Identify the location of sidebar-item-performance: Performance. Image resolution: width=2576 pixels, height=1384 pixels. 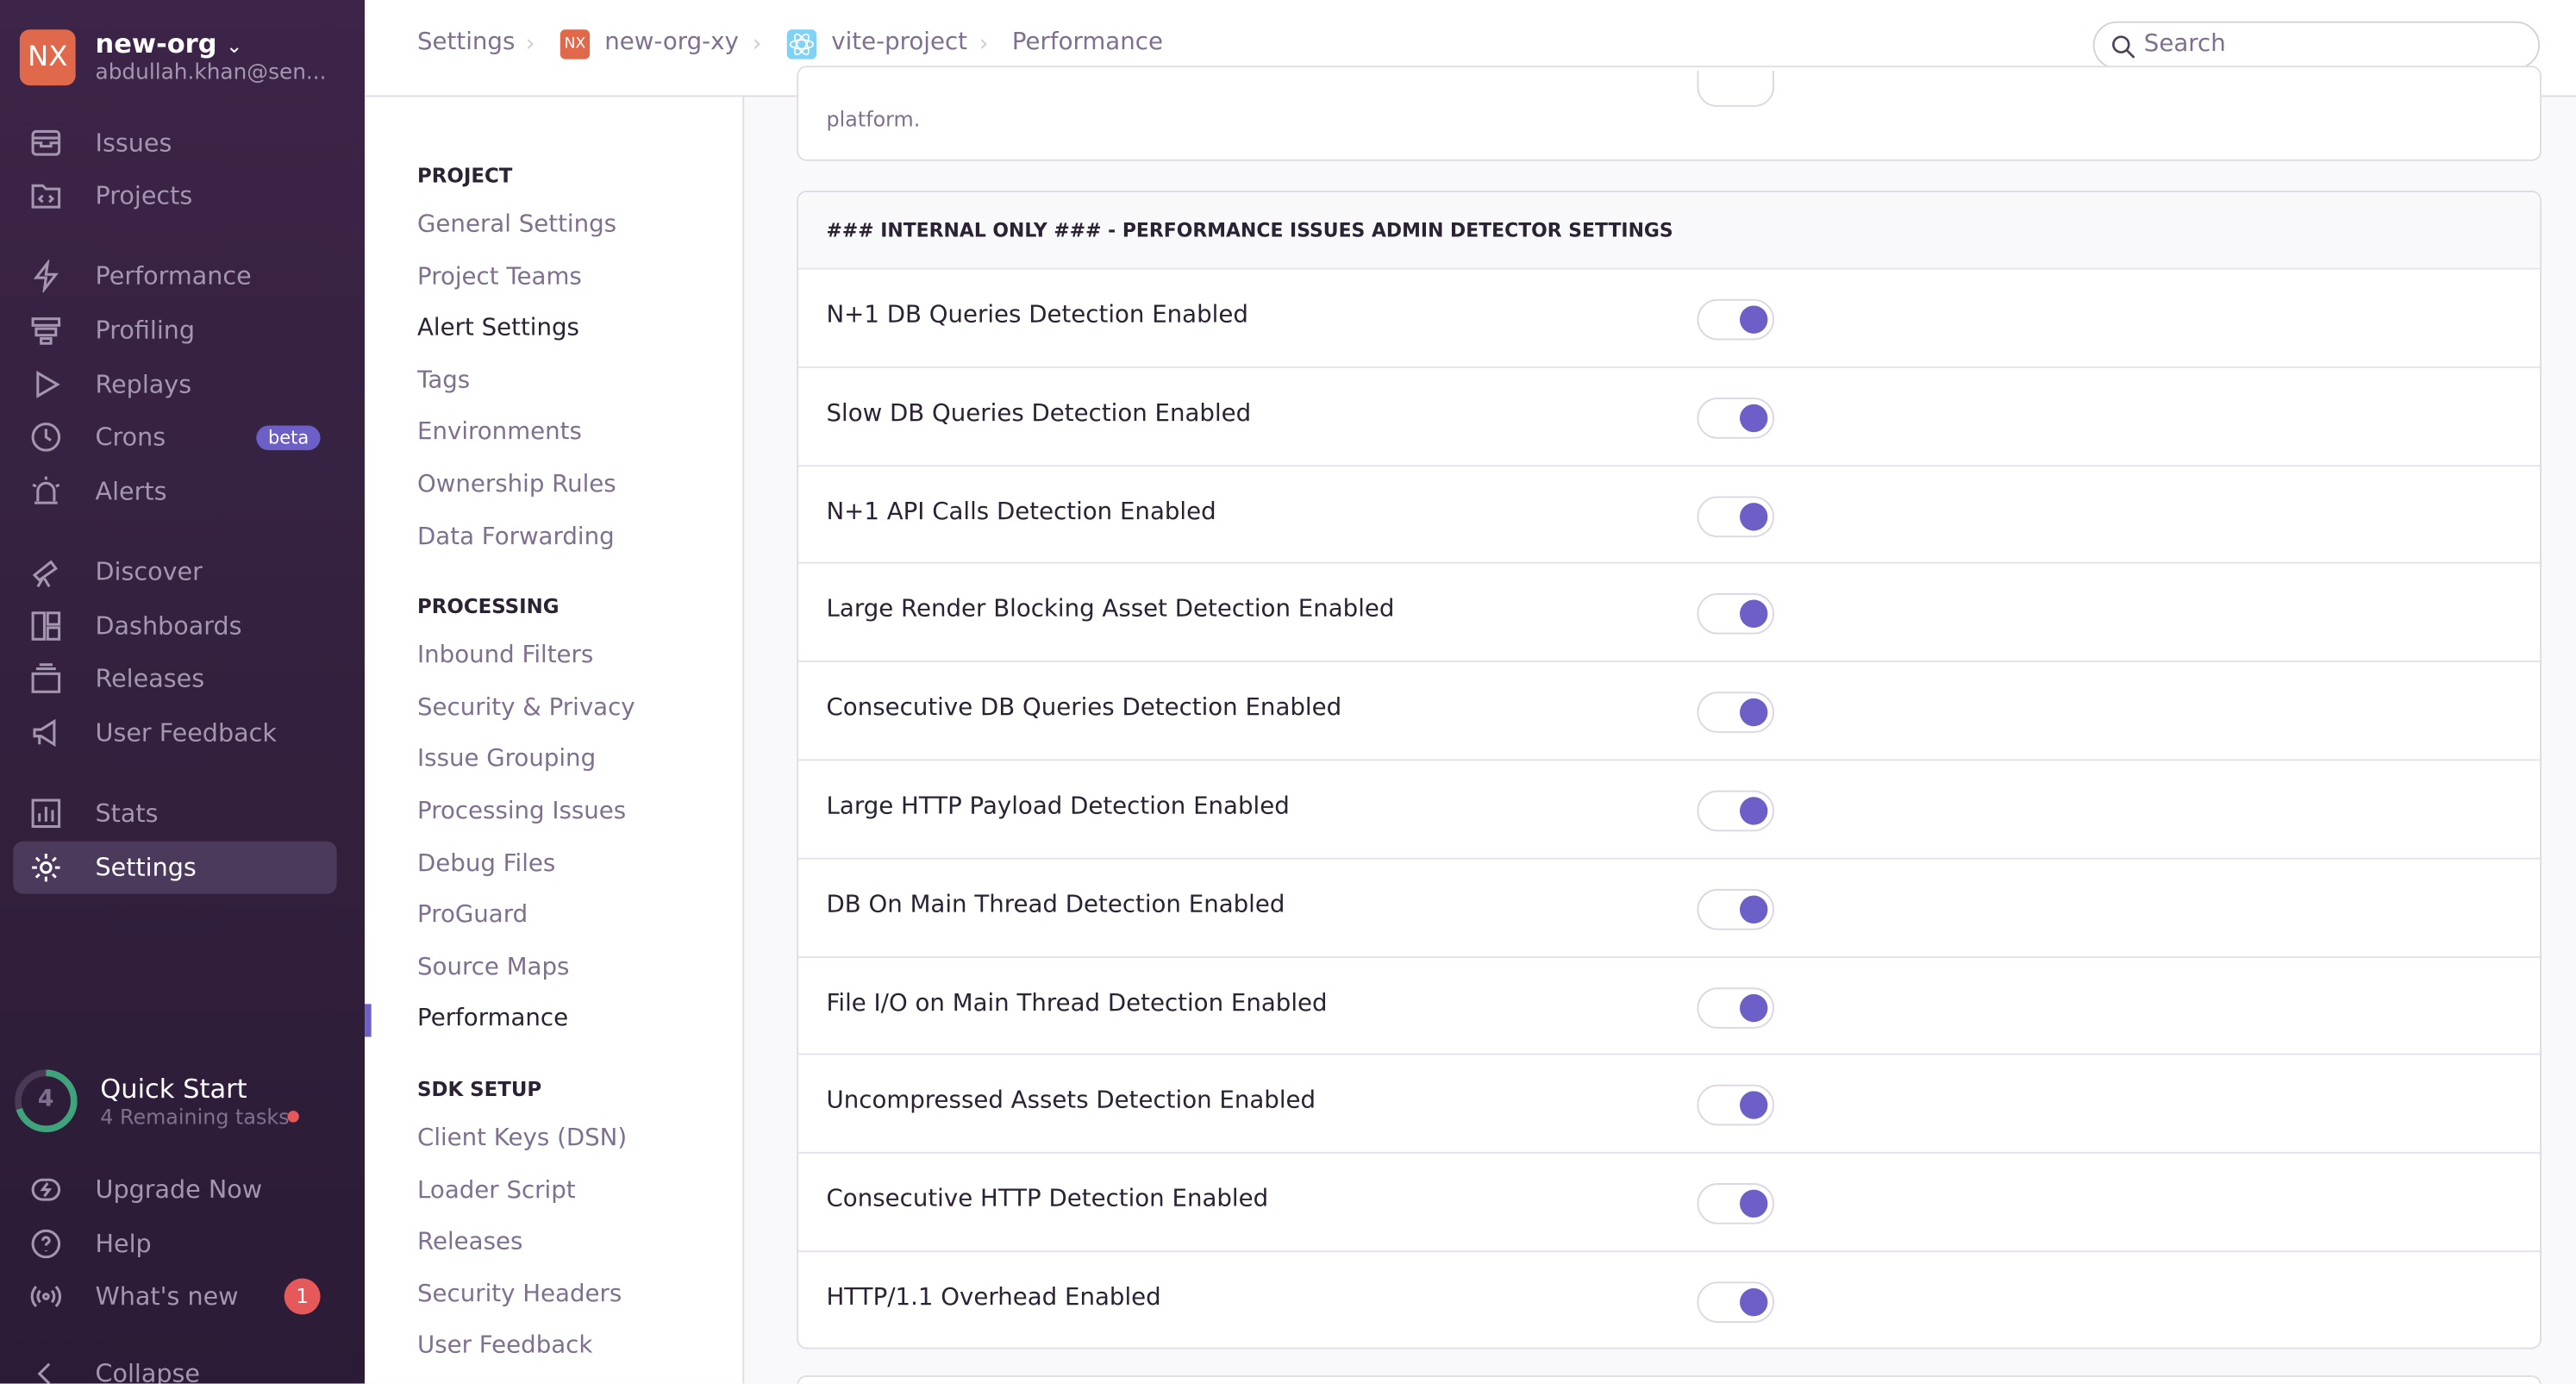
(175, 277).